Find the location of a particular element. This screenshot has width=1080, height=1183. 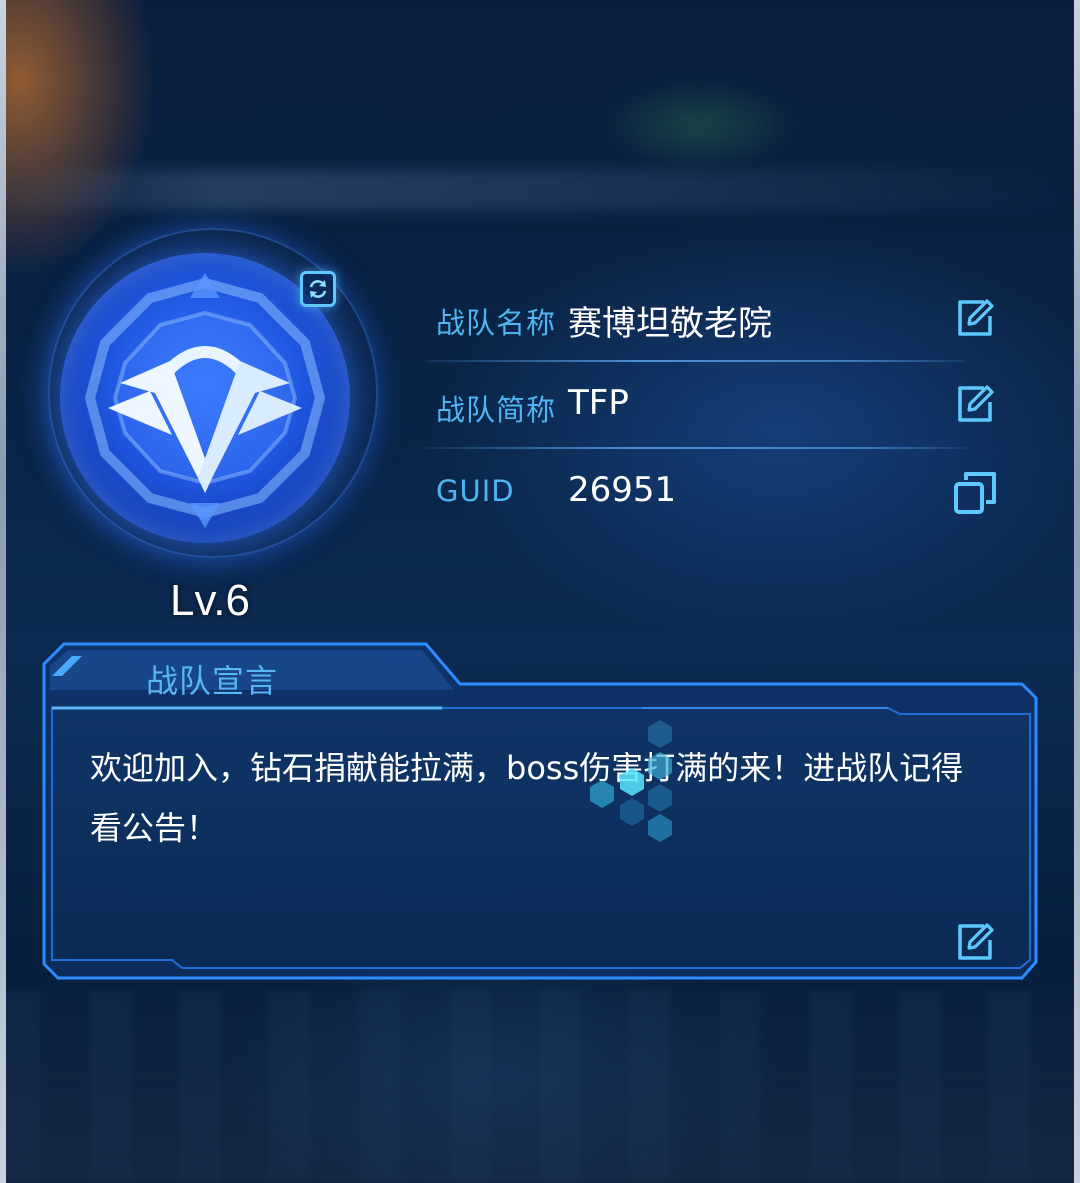

team-name-row: 战队名称 赛博坦敬老院 is located at coordinates (716, 319).